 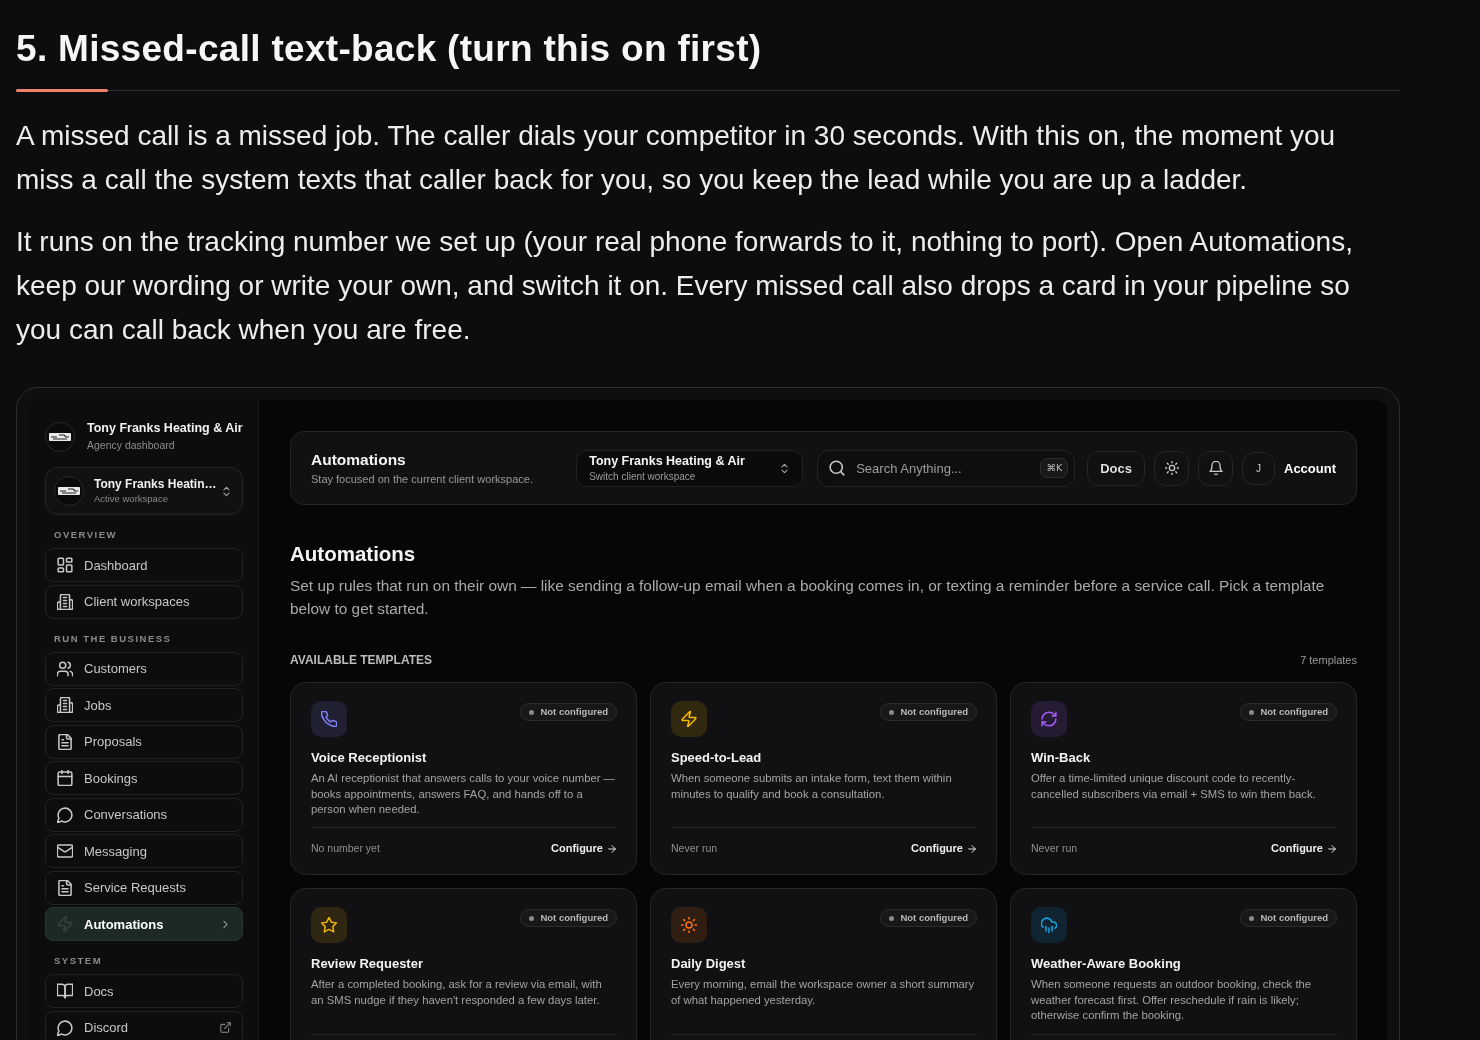 What do you see at coordinates (65, 778) in the screenshot?
I see `calendar-icon` at bounding box center [65, 778].